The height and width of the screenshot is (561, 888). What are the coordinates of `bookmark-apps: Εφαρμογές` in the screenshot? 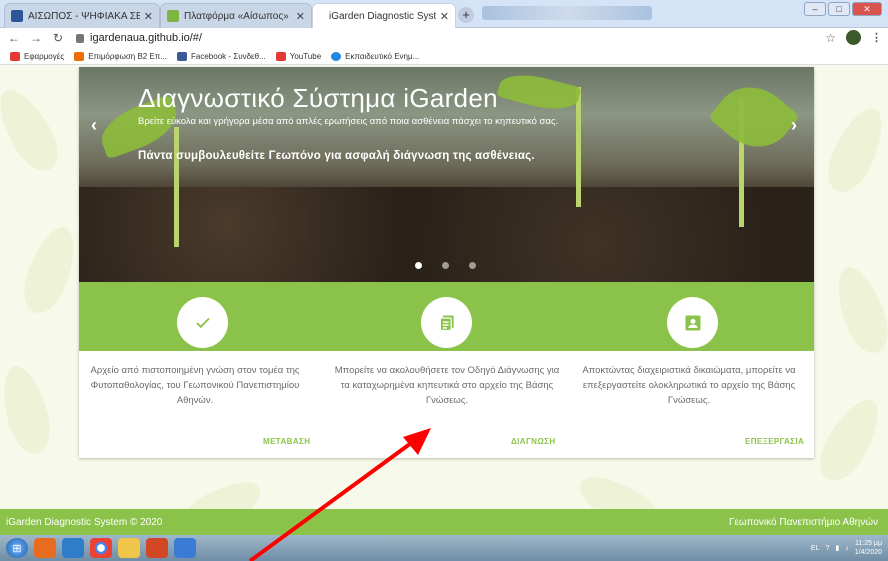 It's located at (37, 56).